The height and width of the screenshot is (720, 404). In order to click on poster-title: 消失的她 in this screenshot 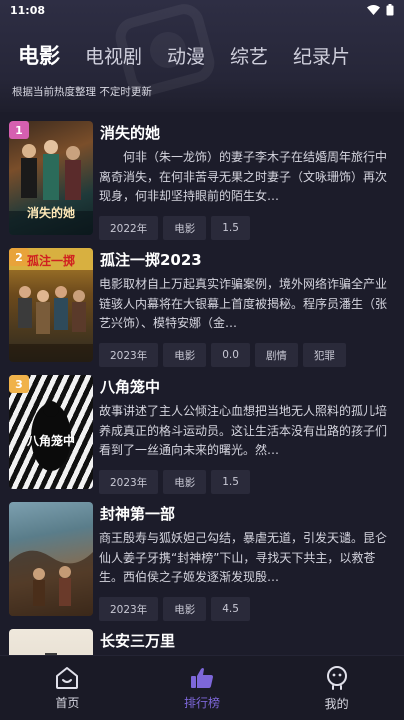, I will do `click(50, 213)`.